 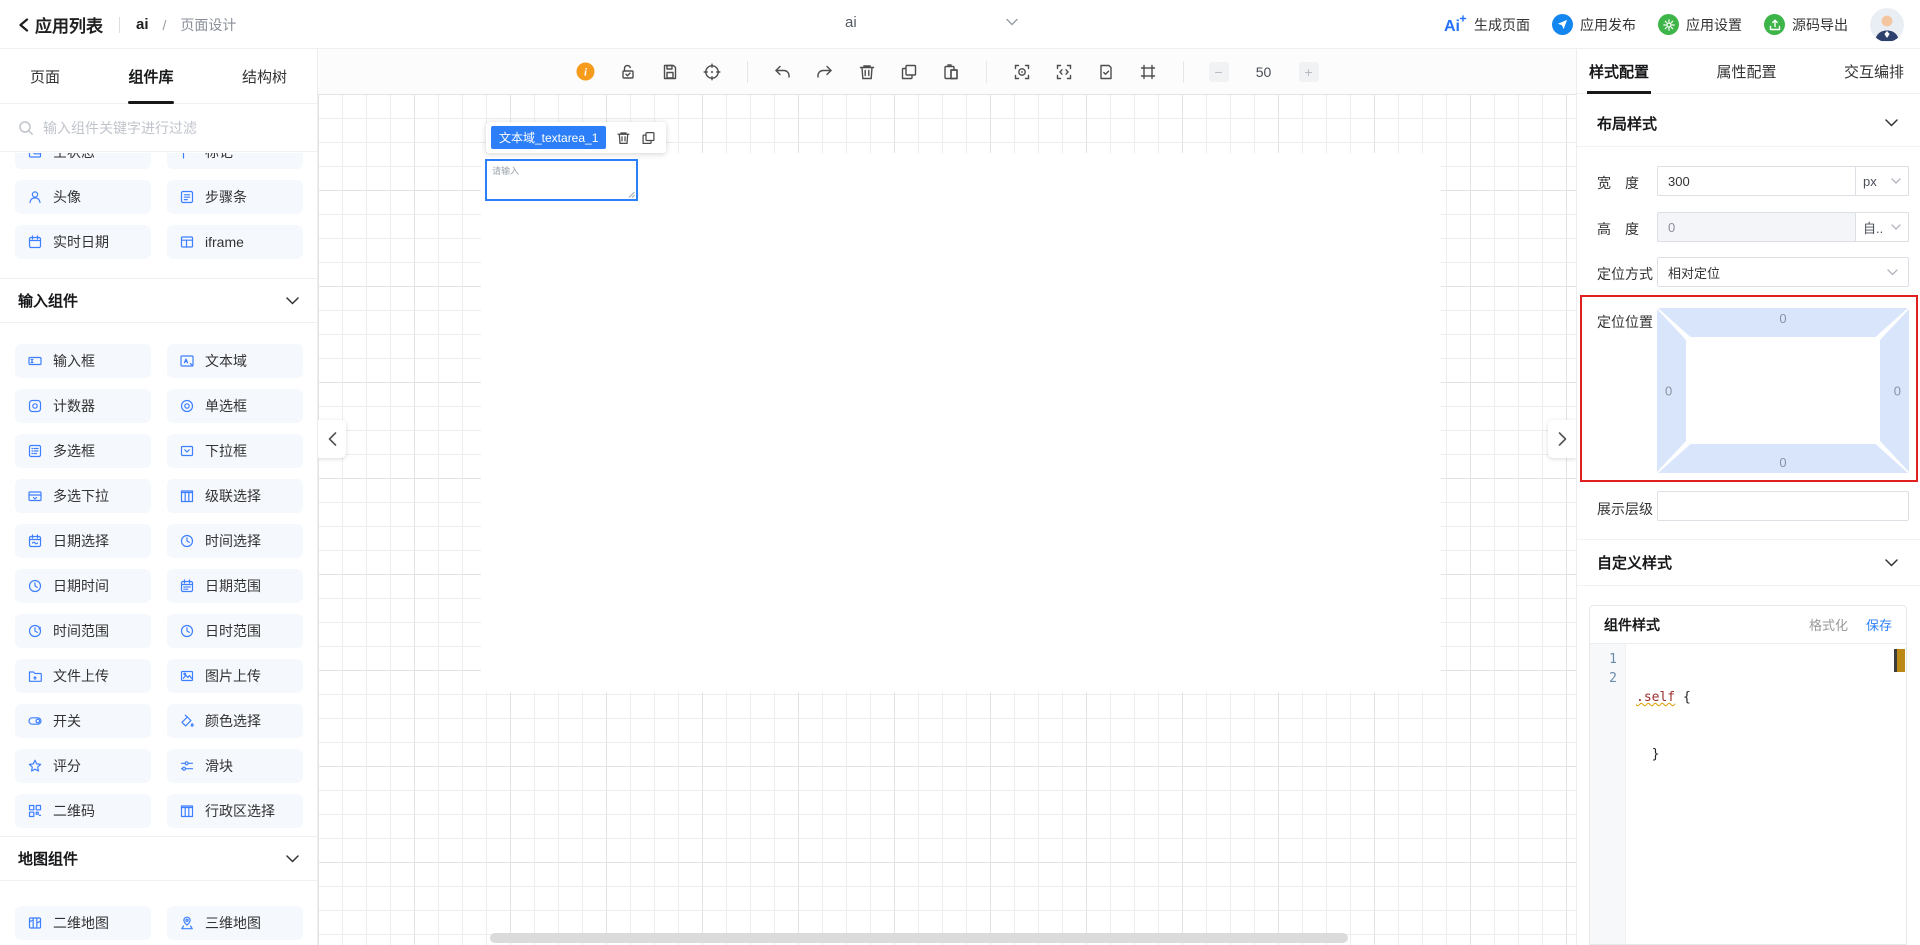 What do you see at coordinates (1887, 24) in the screenshot?
I see `user-avatar` at bounding box center [1887, 24].